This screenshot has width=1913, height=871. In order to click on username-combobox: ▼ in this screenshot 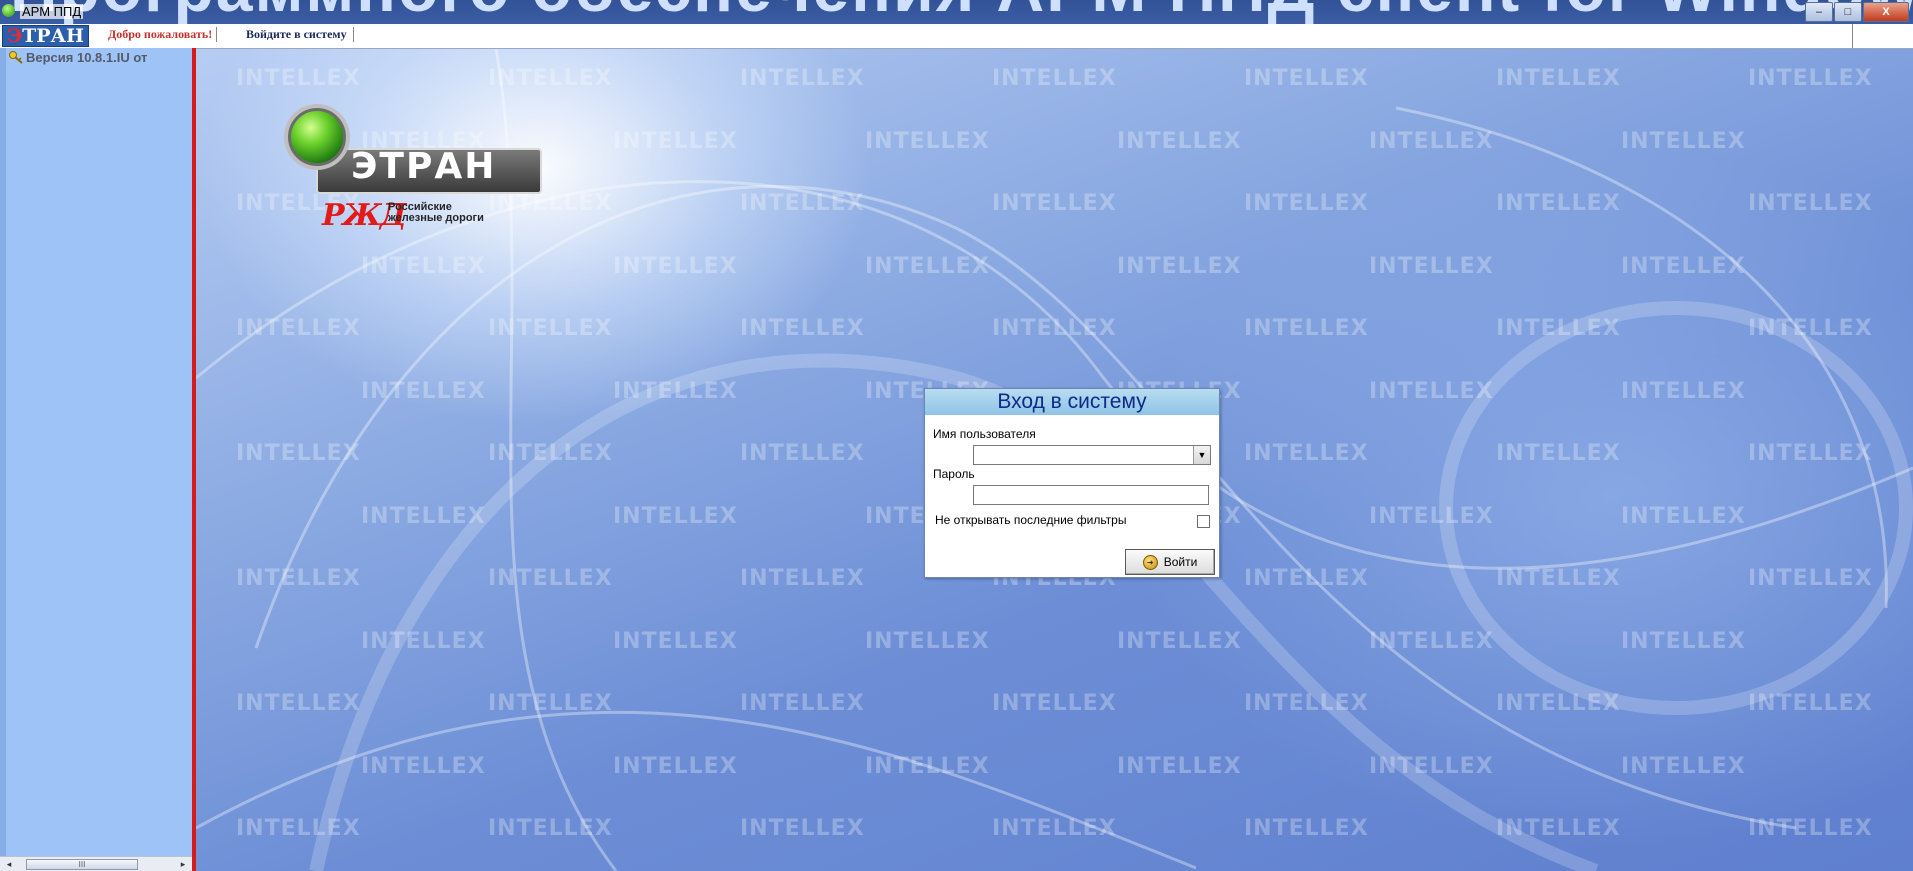, I will do `click(1092, 455)`.